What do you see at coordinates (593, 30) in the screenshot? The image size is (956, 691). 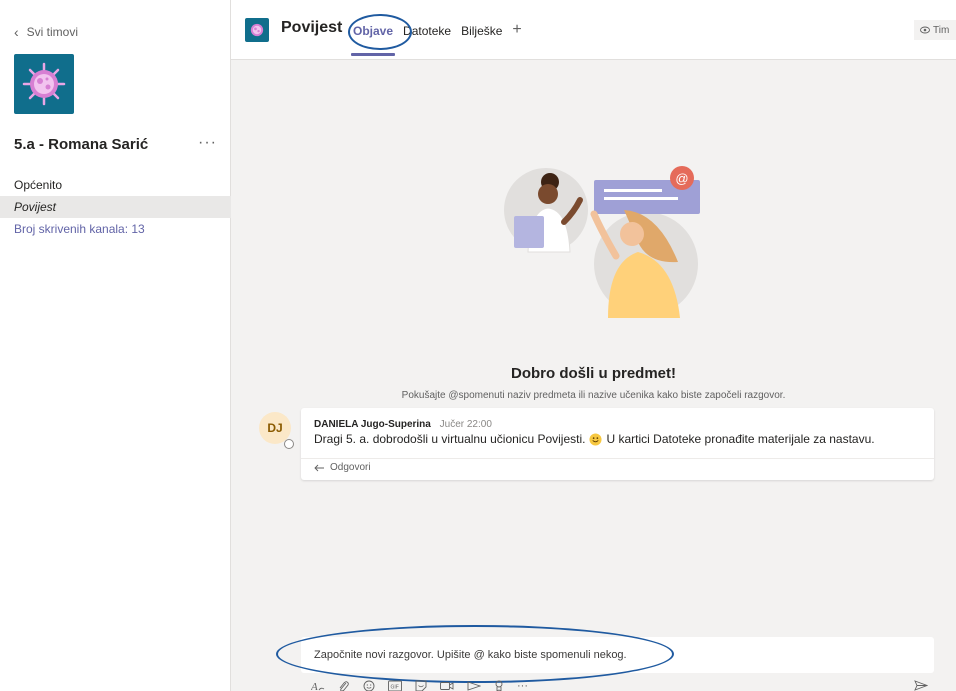 I see `channel-header: Povijest Objave Datoteke Bilješke + Tim` at bounding box center [593, 30].